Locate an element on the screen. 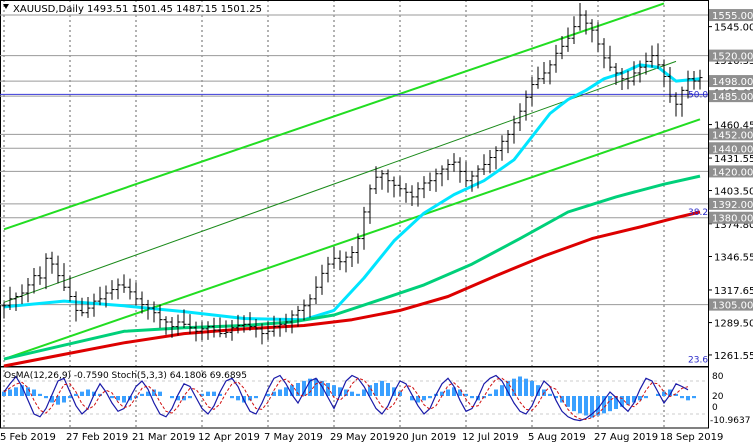 Image resolution: width=753 pixels, height=445 pixels. price-level-label: 1305.00 is located at coordinates (732, 306).